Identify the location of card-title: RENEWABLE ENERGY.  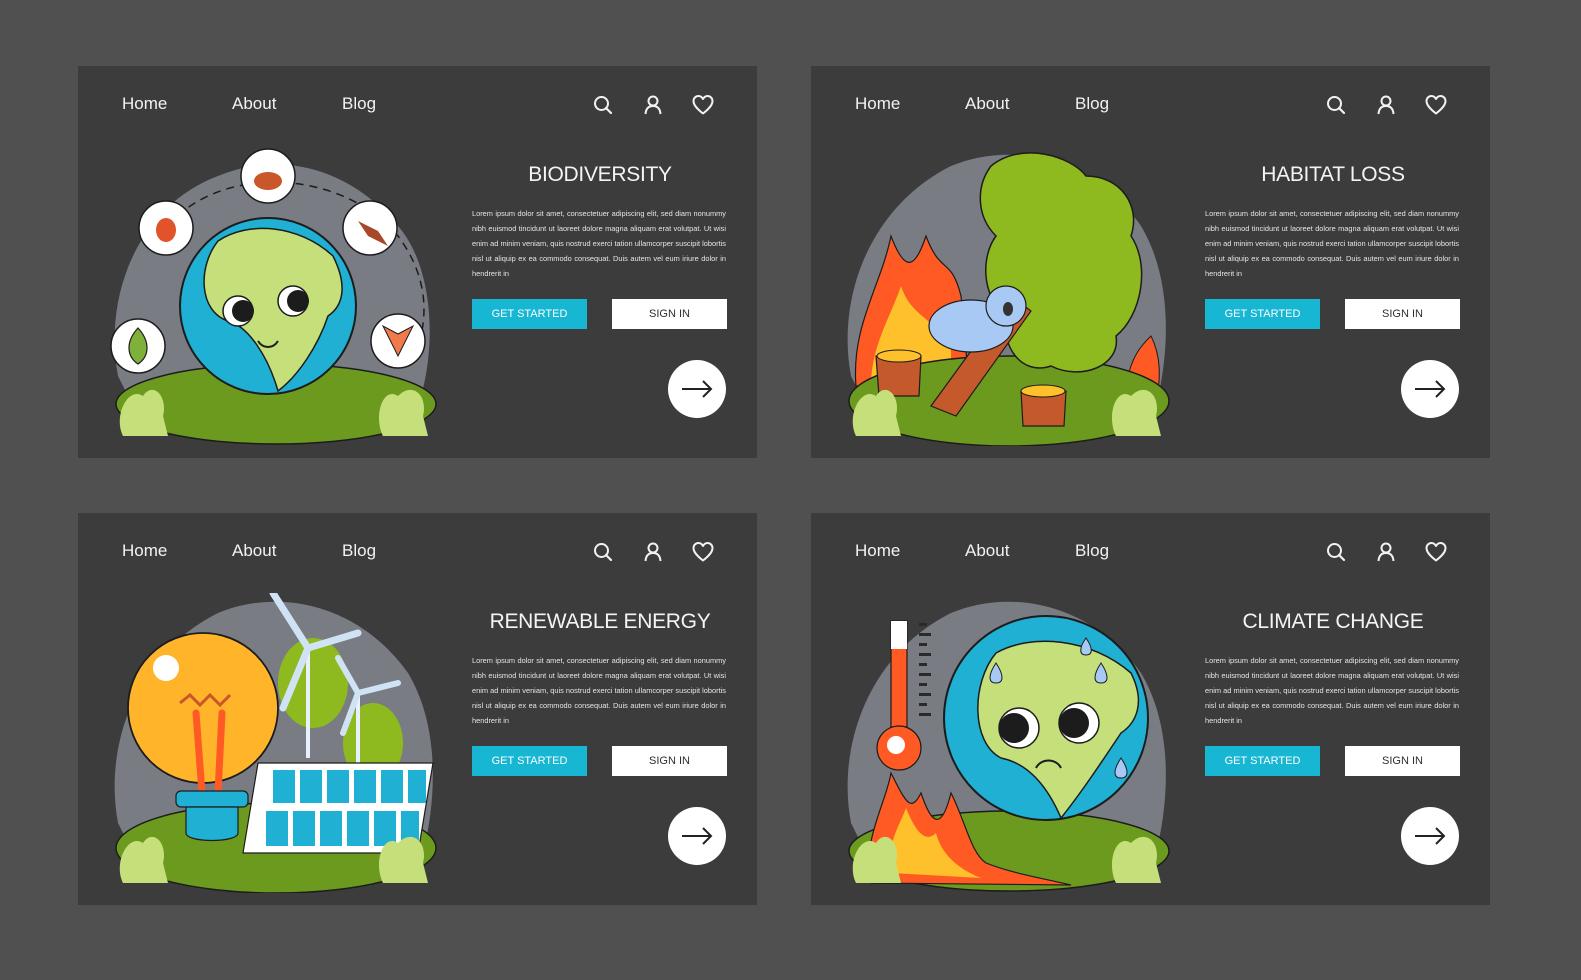
(600, 621).